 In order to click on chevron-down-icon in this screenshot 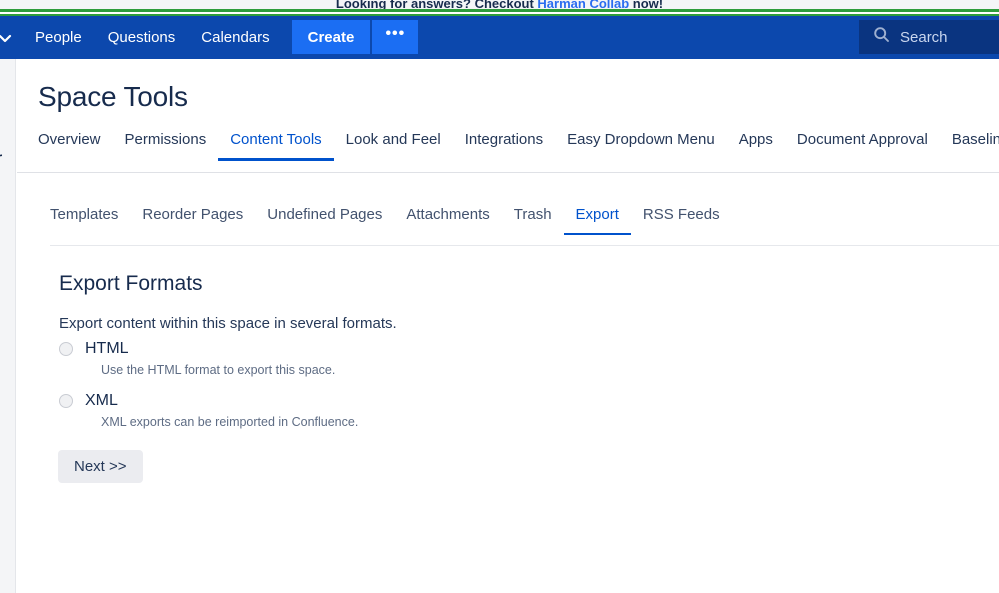, I will do `click(11, 37)`.